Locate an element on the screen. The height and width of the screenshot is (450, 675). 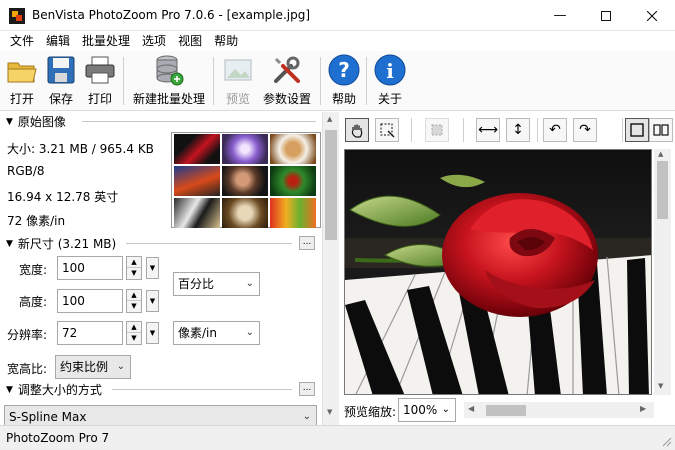
split-view-button is located at coordinates (661, 130).